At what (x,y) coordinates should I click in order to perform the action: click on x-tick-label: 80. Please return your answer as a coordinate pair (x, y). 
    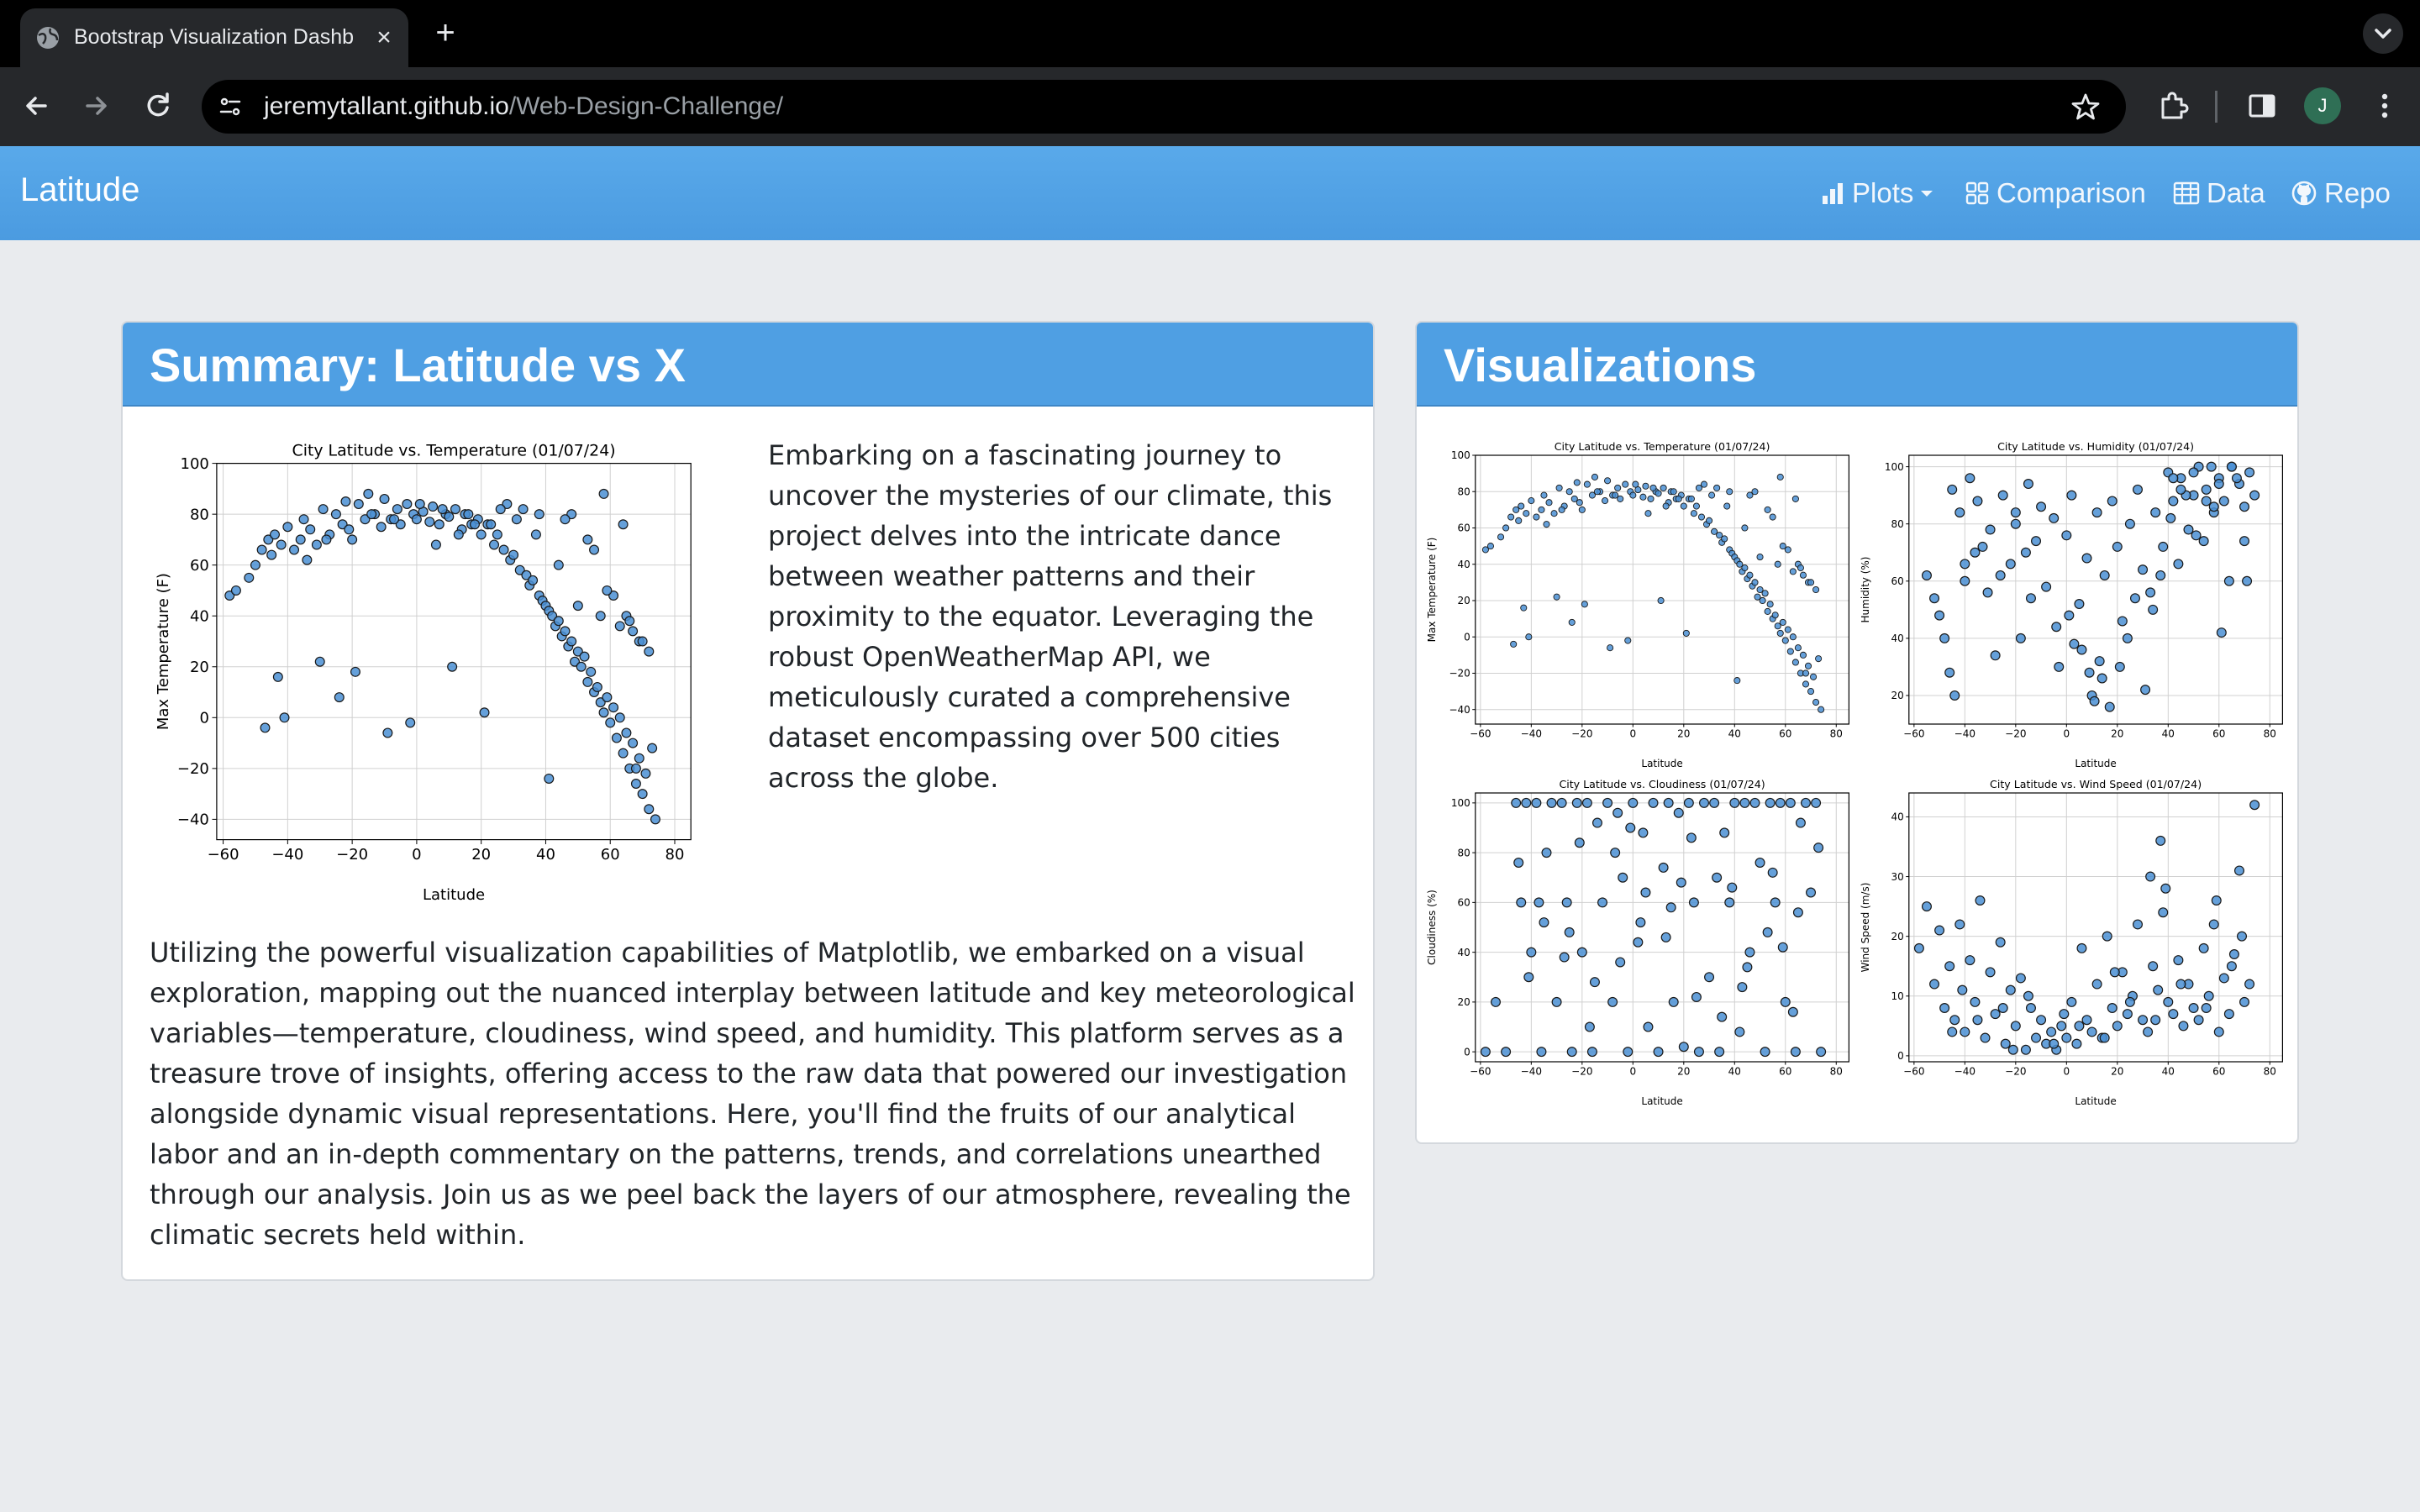
    Looking at the image, I should click on (1836, 734).